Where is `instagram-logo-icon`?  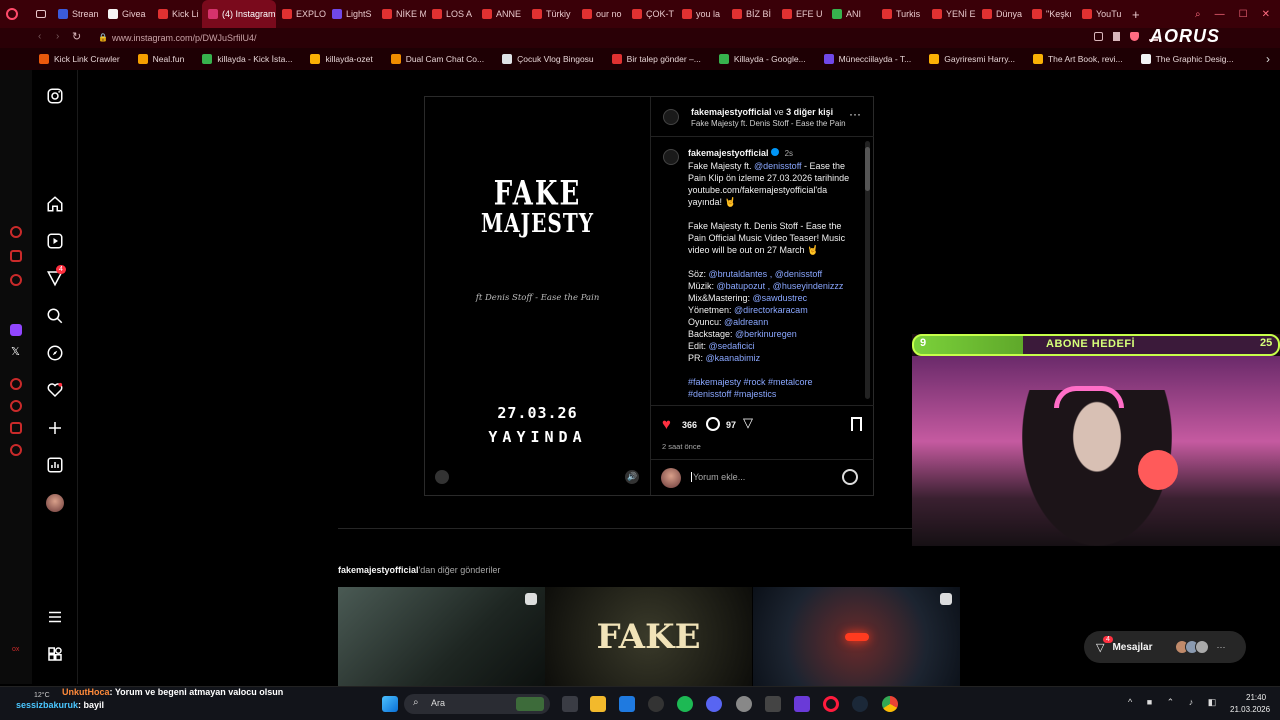 instagram-logo-icon is located at coordinates (55, 96).